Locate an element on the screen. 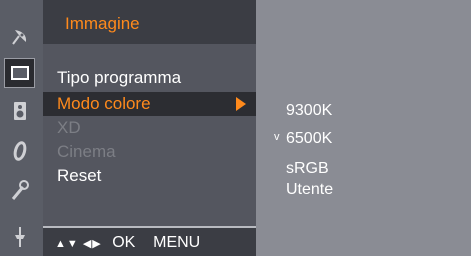 This screenshot has height=256, width=471. check-mark-icon: v is located at coordinates (277, 137).